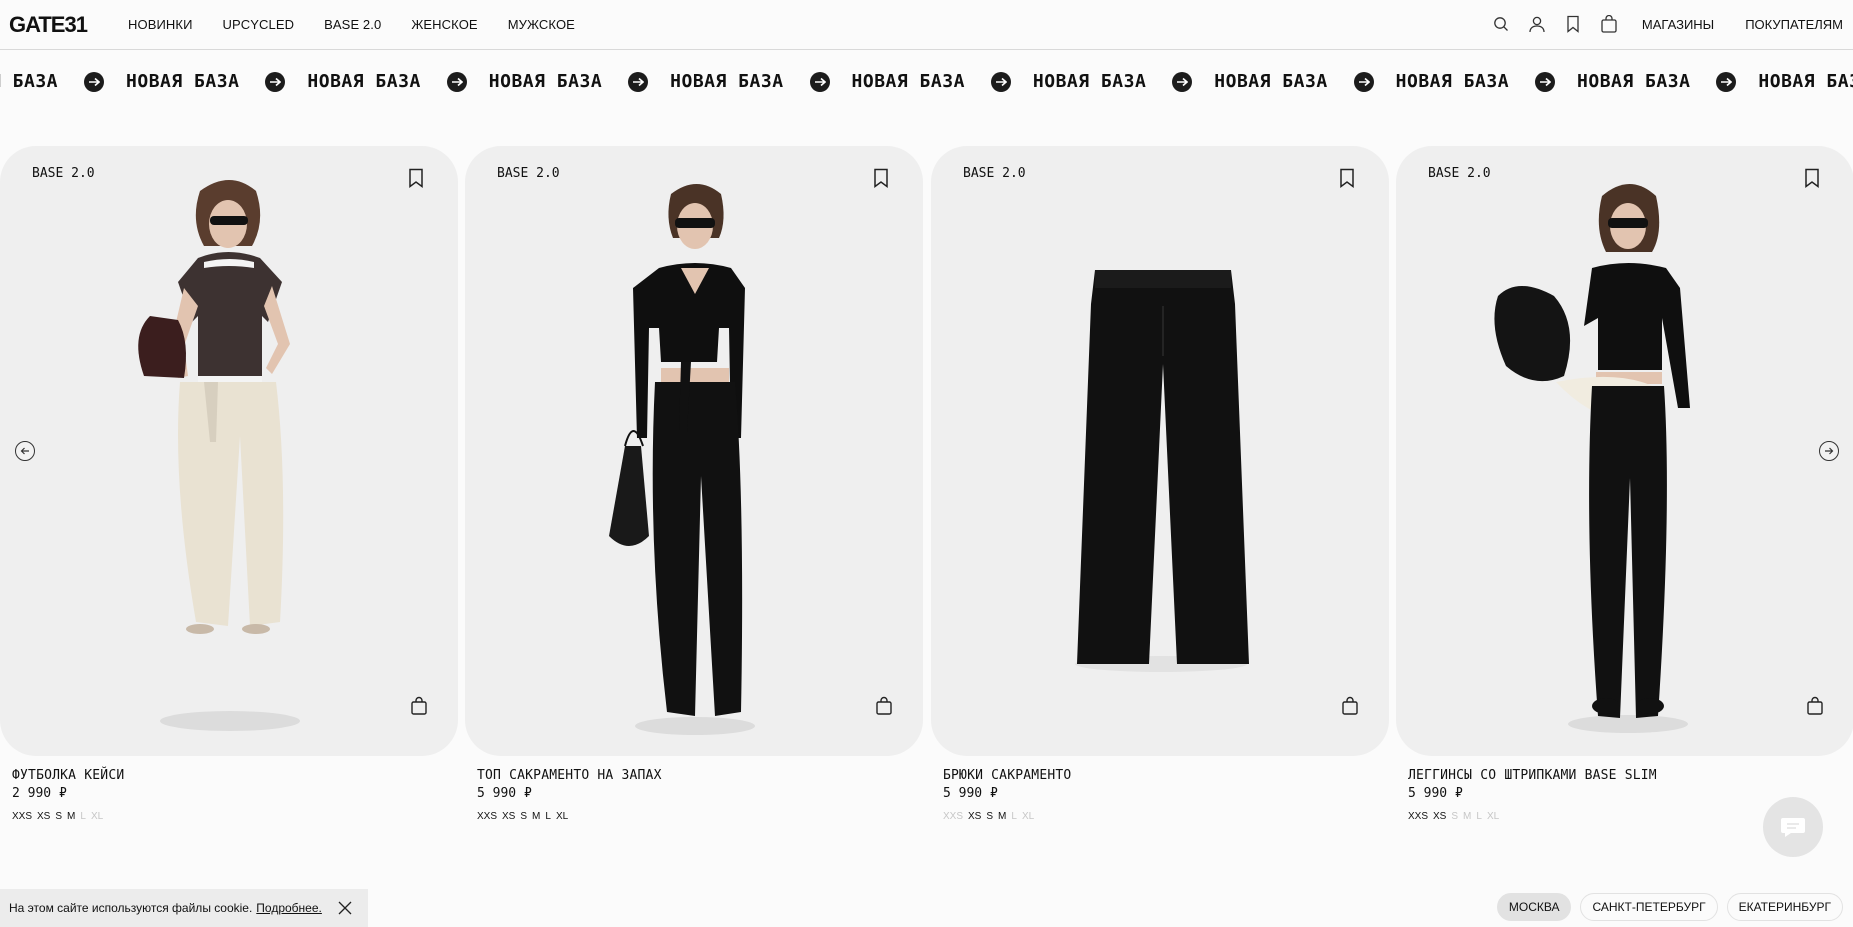 Image resolution: width=1853 pixels, height=927 pixels. I want to click on city-spb: САНКТ-ПЕТЕРБУРГ, so click(1649, 907).